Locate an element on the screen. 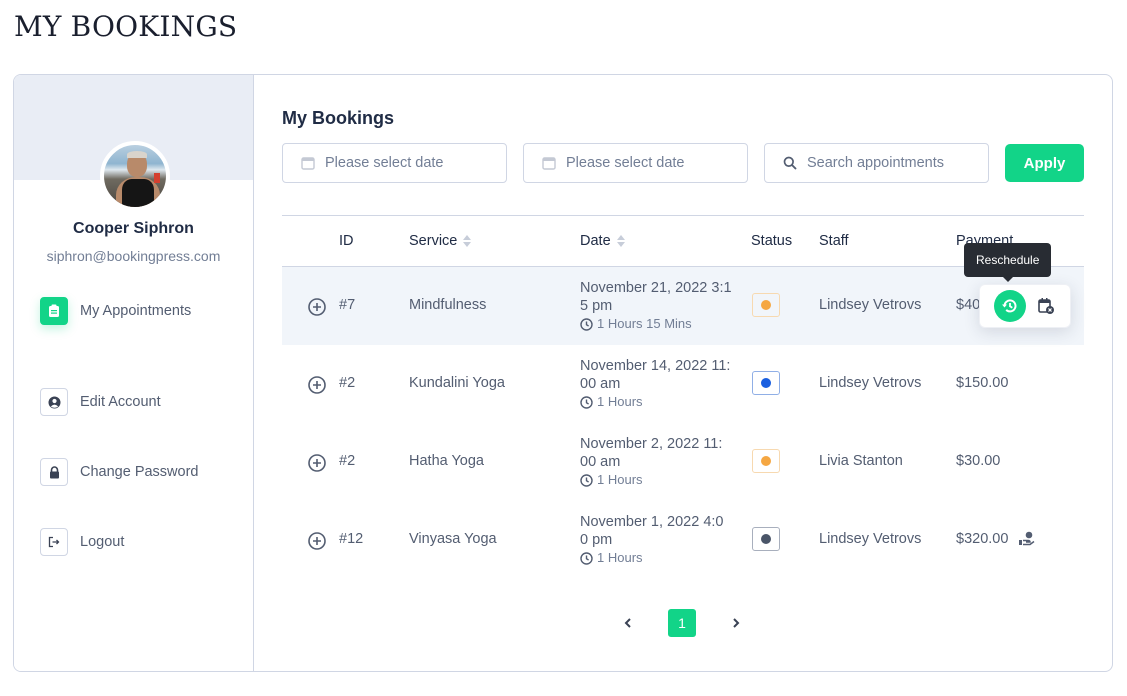  hand-coin-icon is located at coordinates (1027, 539).